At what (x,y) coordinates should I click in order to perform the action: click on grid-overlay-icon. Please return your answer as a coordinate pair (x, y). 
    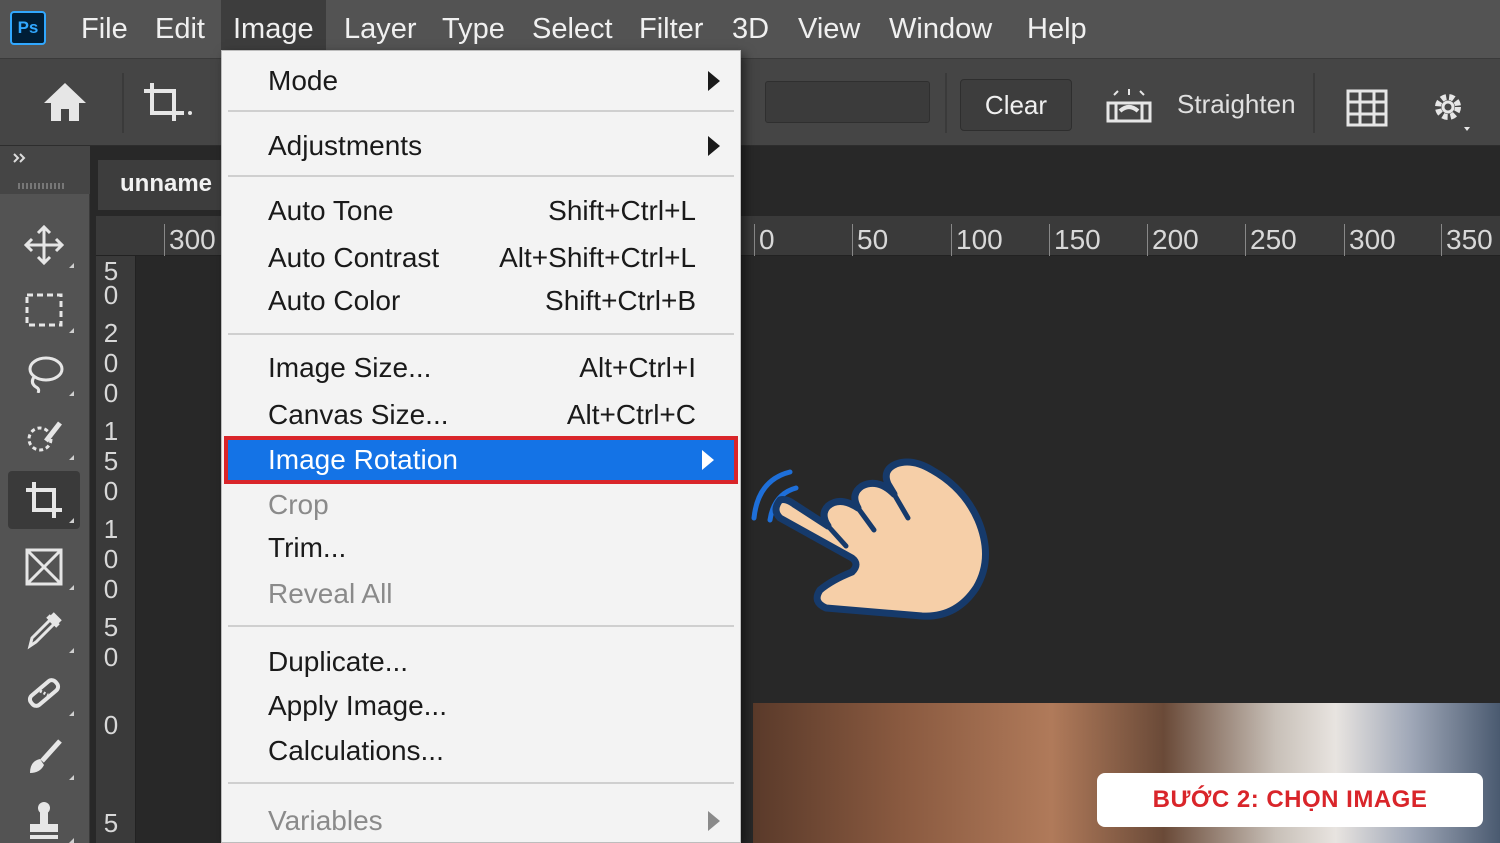
    Looking at the image, I should click on (1367, 108).